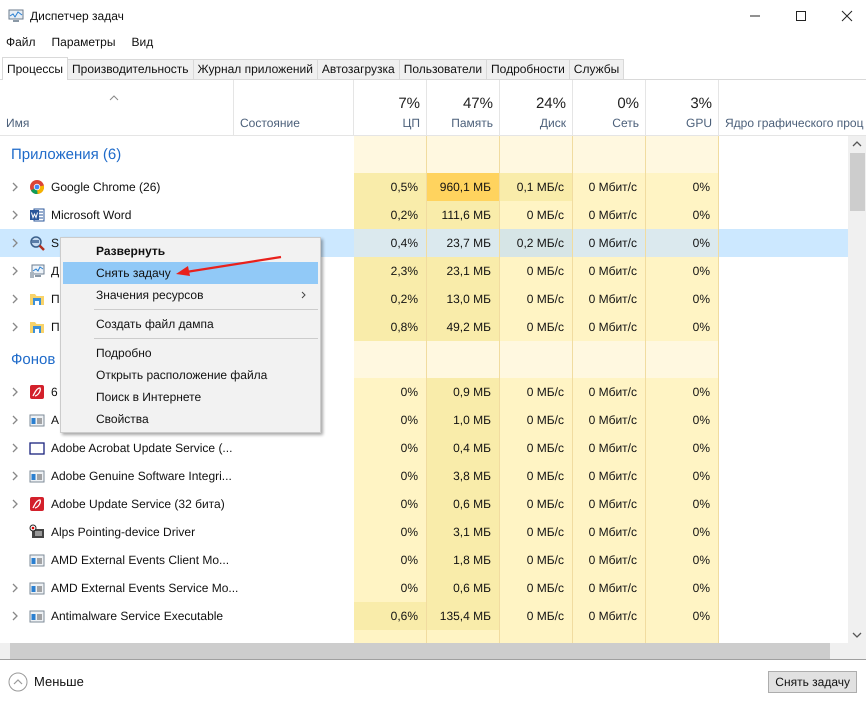  Describe the element at coordinates (18, 682) in the screenshot. I see `collapse-icon` at that location.